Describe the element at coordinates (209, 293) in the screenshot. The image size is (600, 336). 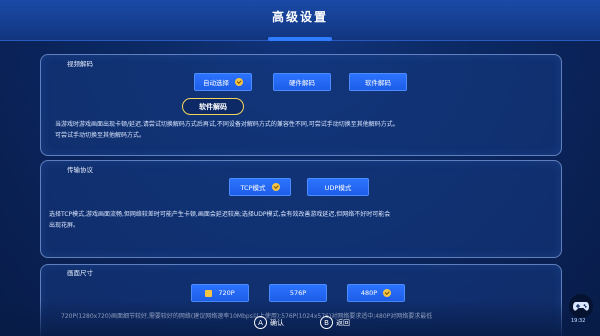
I see `selected-marker-icon` at that location.